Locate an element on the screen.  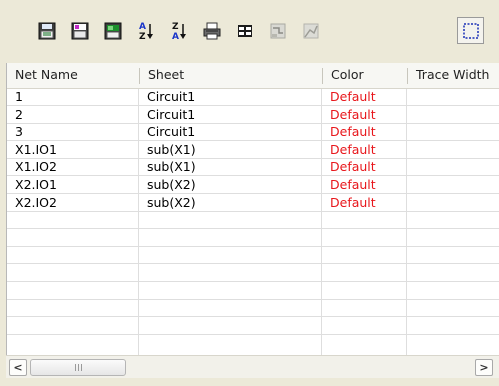
export-grid-button is located at coordinates (112, 30).